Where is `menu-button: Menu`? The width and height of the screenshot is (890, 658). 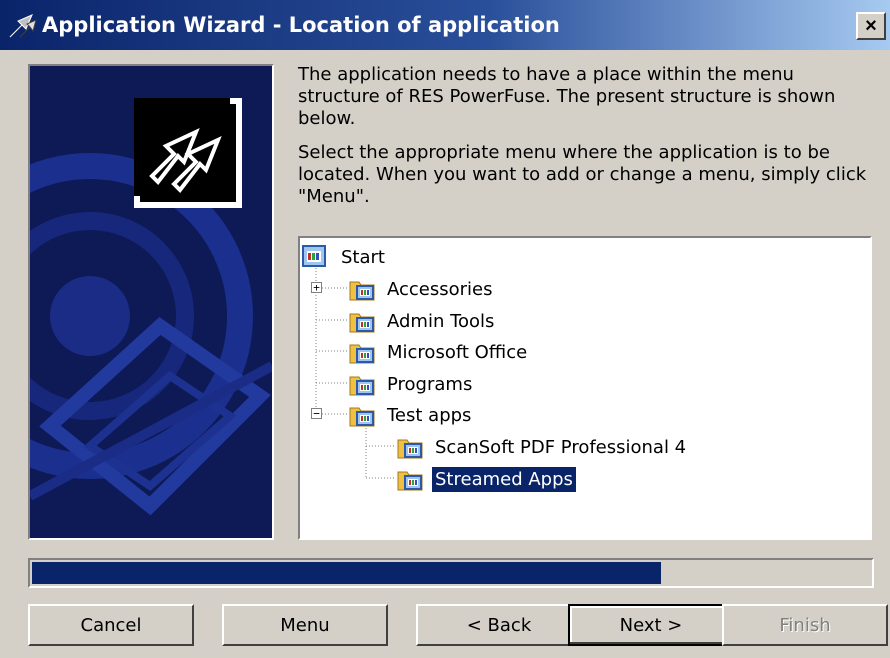
menu-button: Menu is located at coordinates (305, 625).